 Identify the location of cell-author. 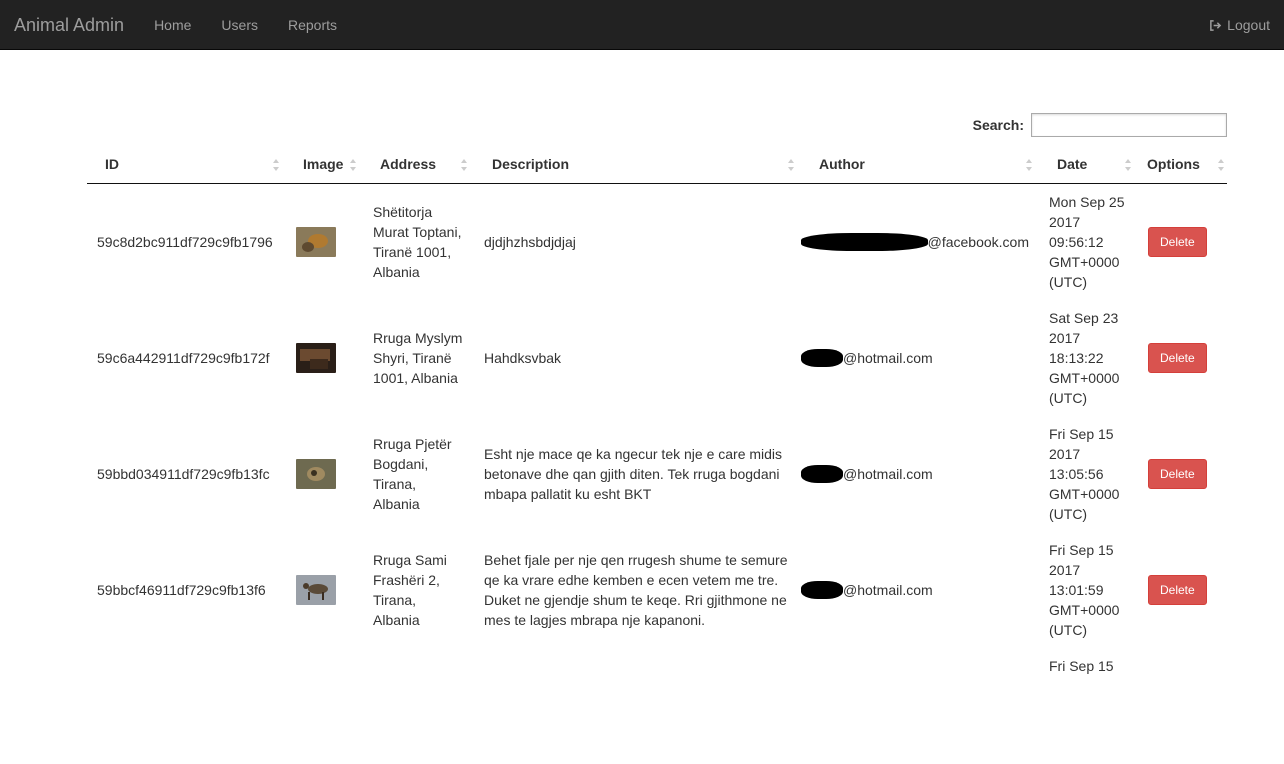
(920, 706).